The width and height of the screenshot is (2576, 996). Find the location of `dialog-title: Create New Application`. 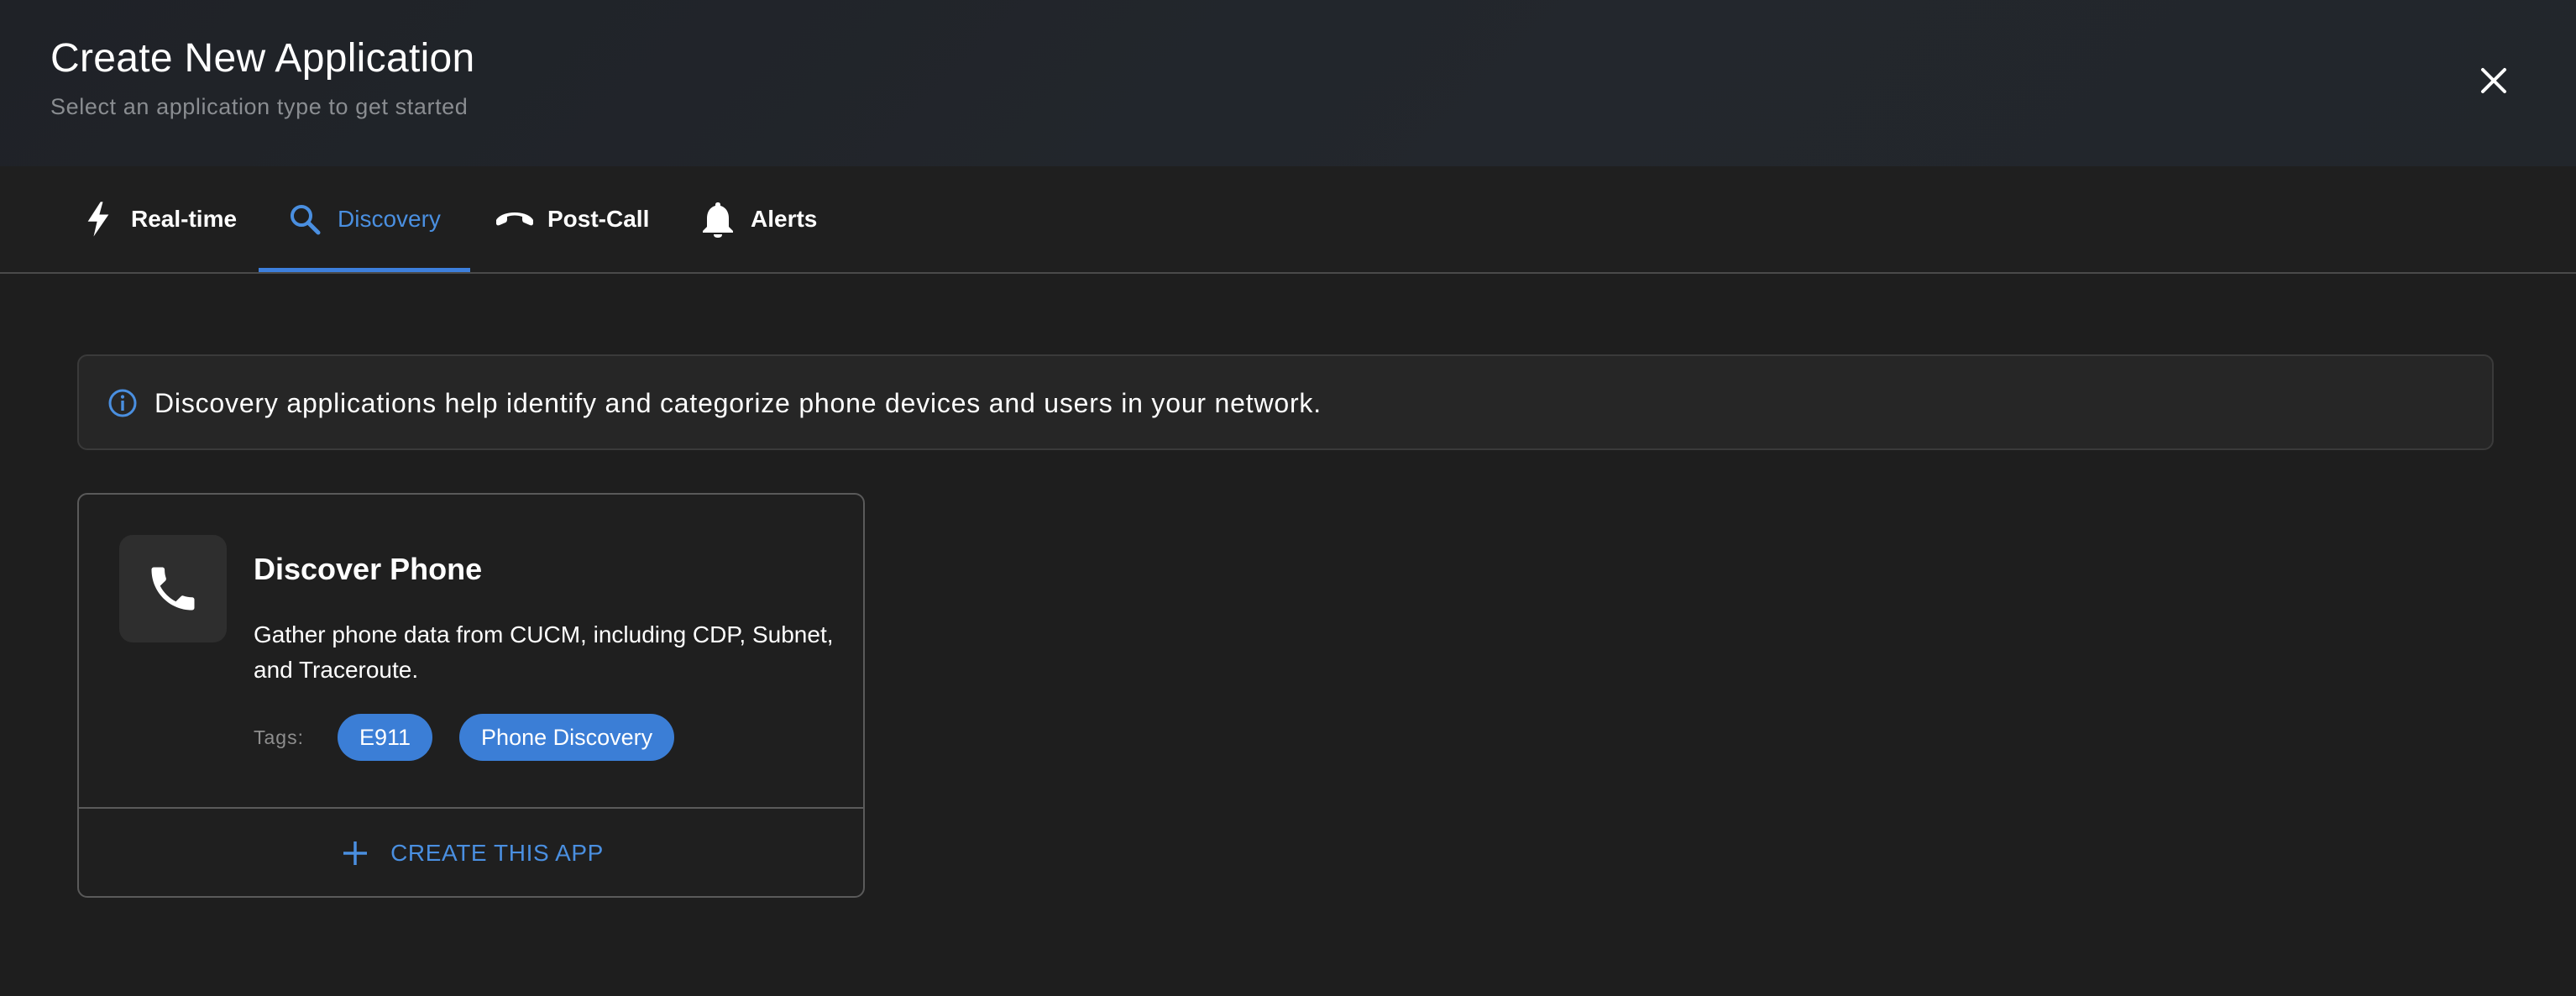

dialog-title: Create New Application is located at coordinates (263, 59).